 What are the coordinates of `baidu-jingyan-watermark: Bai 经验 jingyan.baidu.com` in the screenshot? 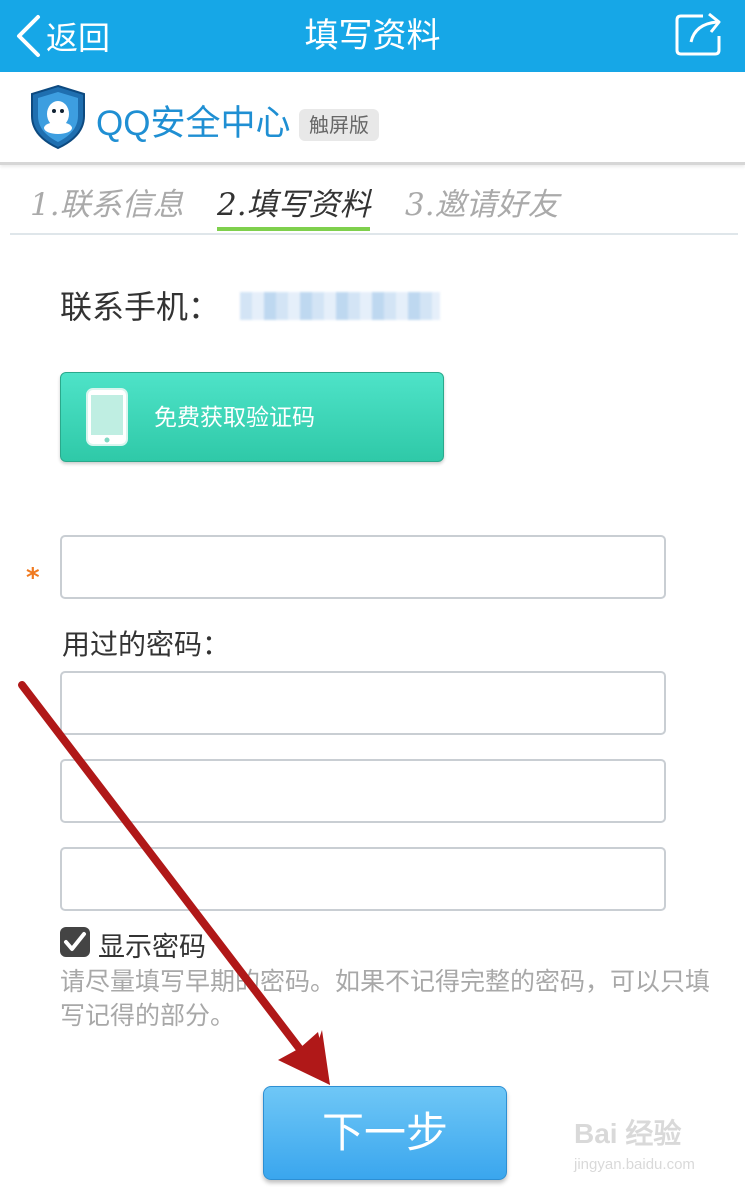 It's located at (654, 1142).